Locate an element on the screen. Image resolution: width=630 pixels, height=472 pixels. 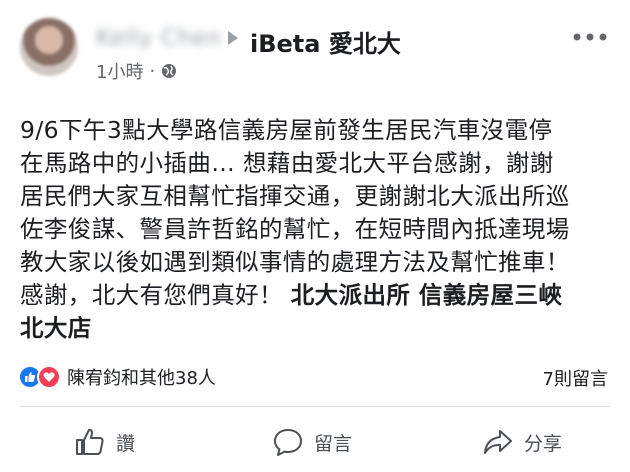
thumbs-up-icon is located at coordinates (90, 441).